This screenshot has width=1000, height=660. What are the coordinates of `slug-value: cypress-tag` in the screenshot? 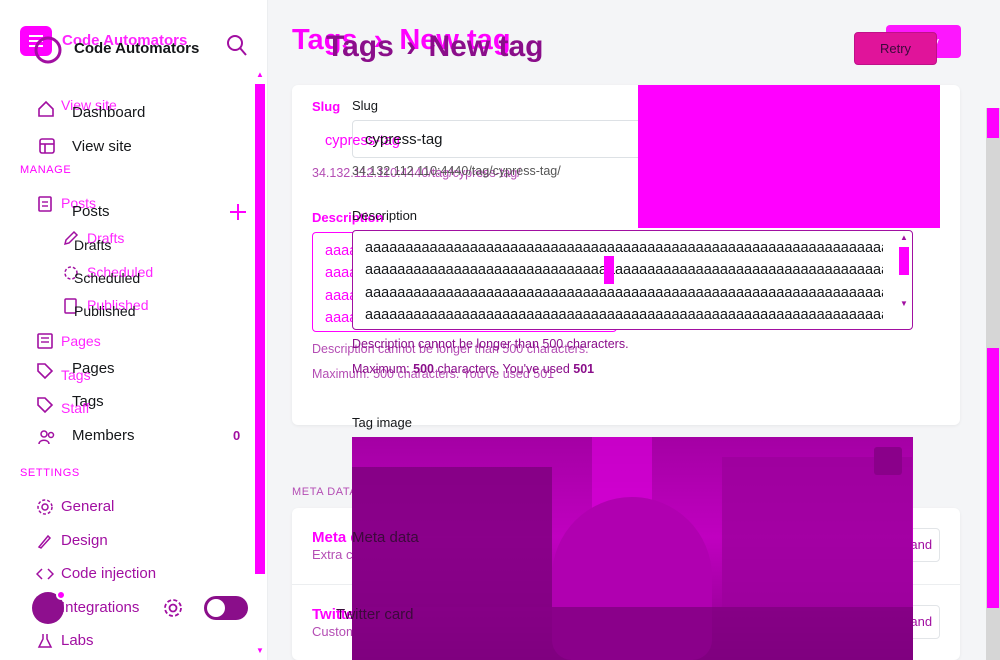 It's located at (404, 139).